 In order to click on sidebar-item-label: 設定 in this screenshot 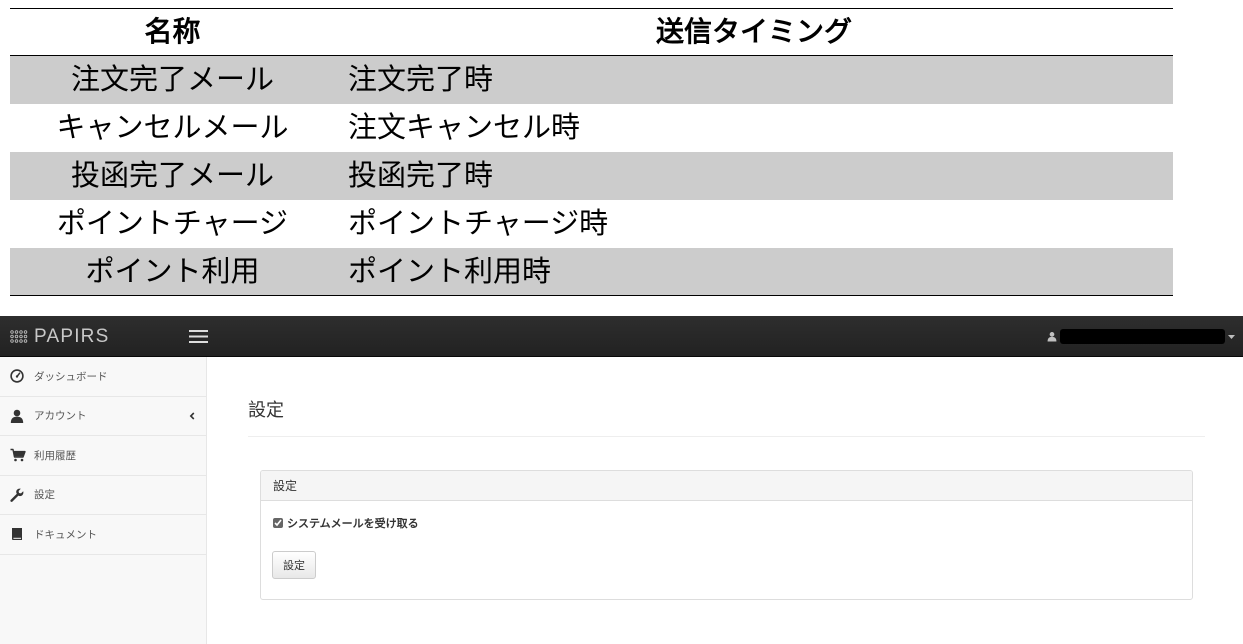, I will do `click(44, 495)`.